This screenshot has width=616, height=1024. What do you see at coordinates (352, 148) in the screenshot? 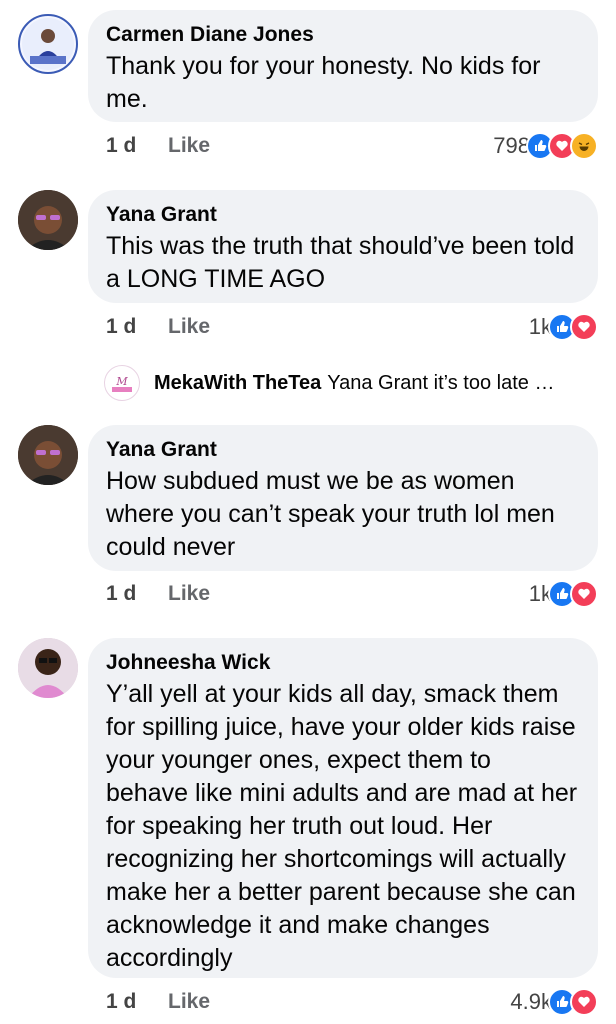
I see `comment-actions: 1 d Like 798` at bounding box center [352, 148].